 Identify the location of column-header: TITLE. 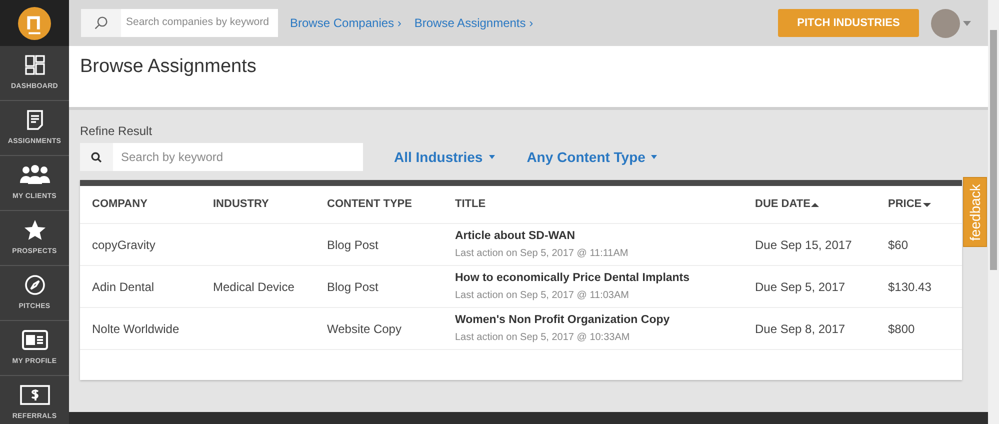
(471, 204).